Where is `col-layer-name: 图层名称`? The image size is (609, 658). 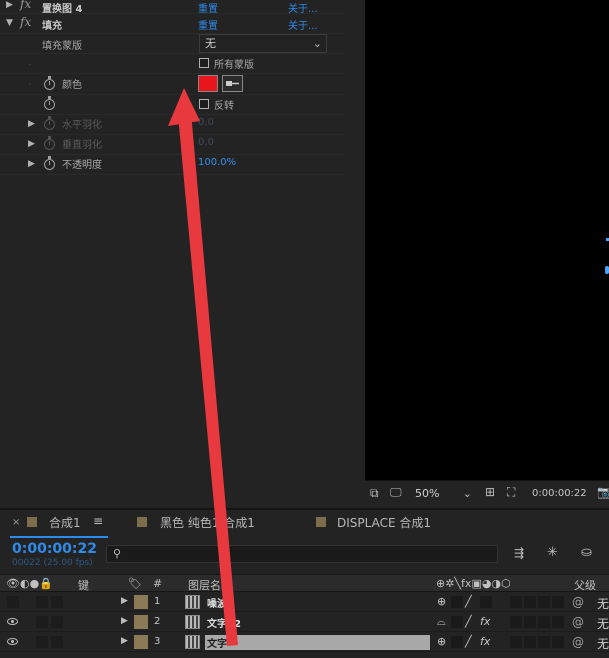 col-layer-name: 图层名称 is located at coordinates (210, 585).